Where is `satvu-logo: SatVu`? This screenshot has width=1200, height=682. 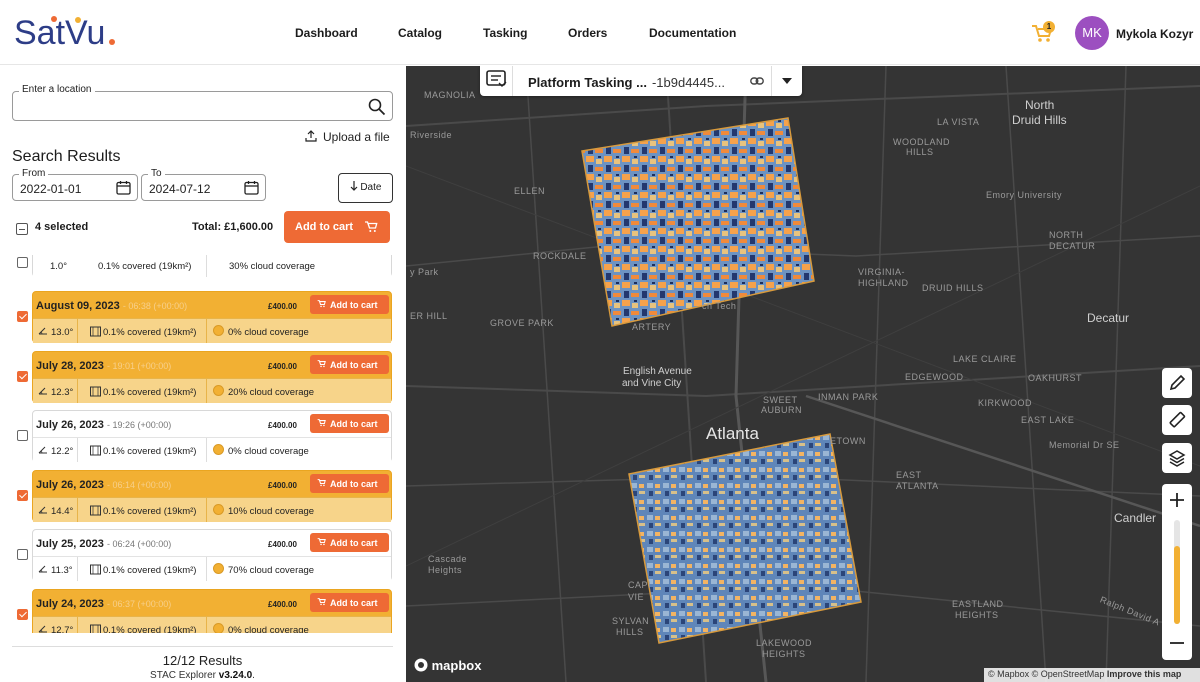
satvu-logo: SatVu is located at coordinates (70, 33).